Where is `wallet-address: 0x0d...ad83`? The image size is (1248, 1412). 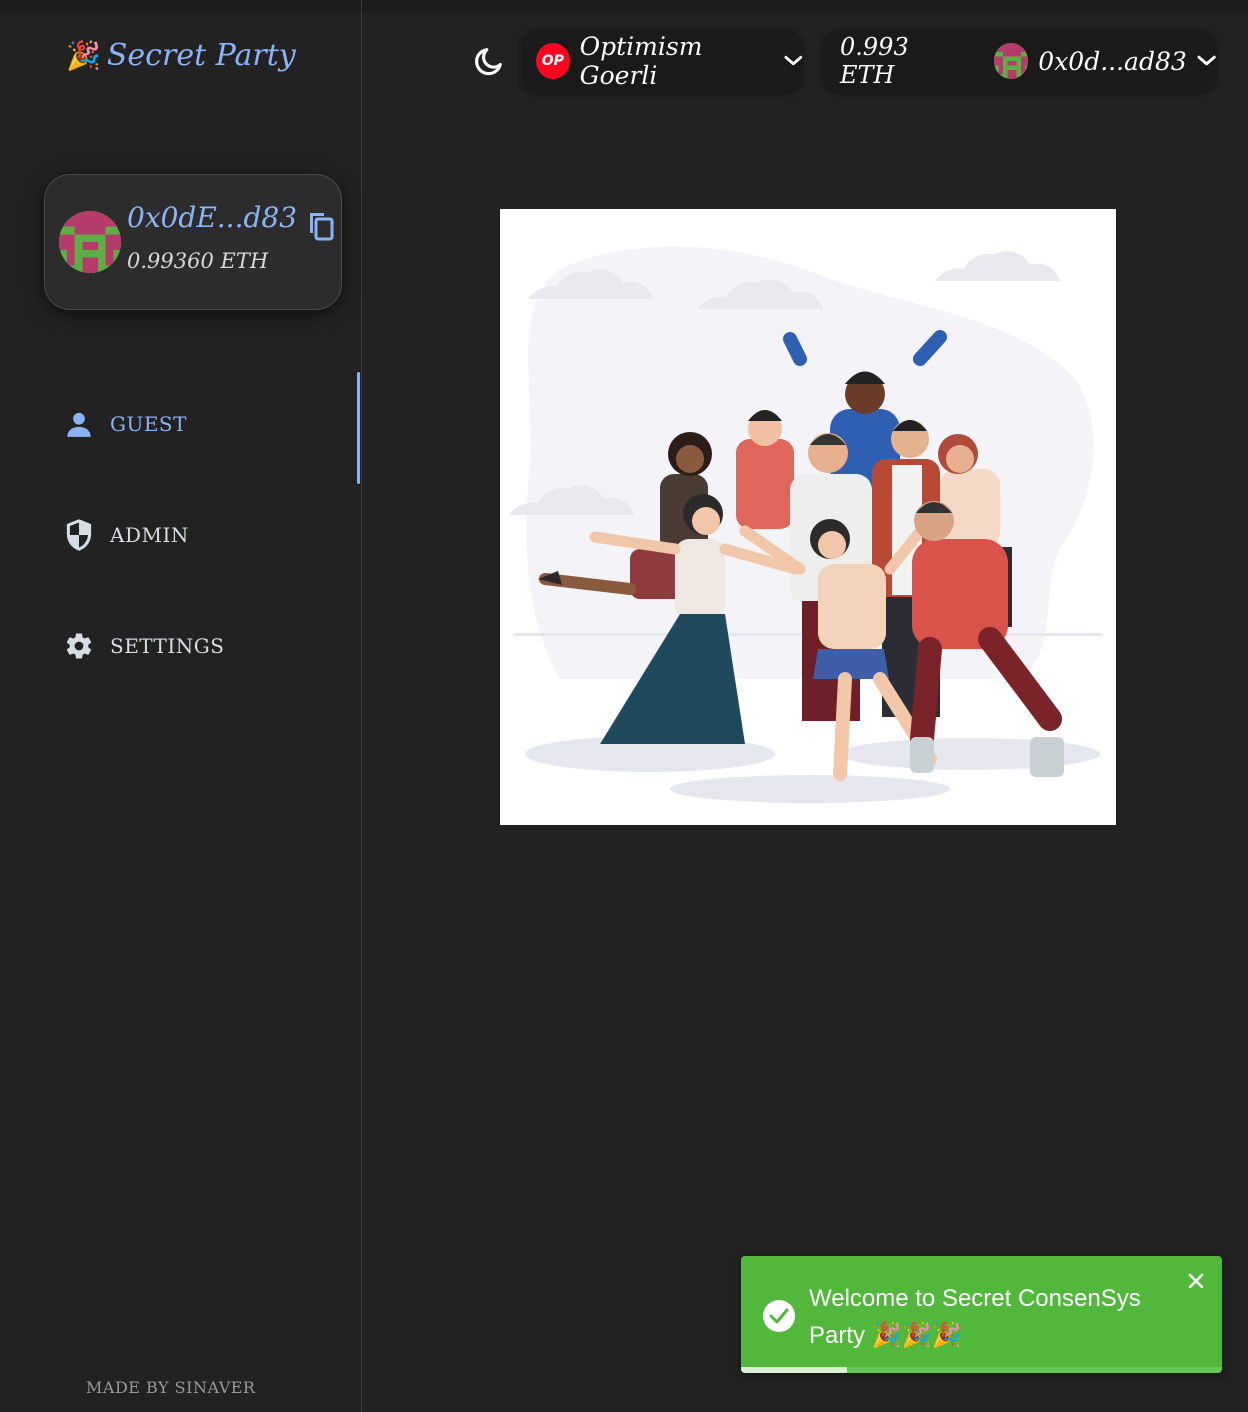
wallet-address: 0x0d...ad83 is located at coordinates (1112, 61).